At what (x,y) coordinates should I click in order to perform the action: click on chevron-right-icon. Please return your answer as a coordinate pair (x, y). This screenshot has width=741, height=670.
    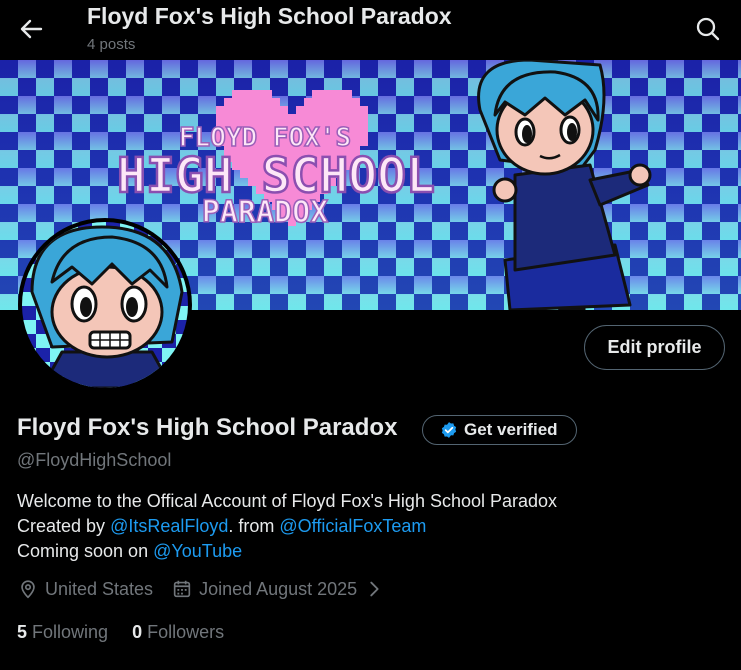
    Looking at the image, I should click on (374, 589).